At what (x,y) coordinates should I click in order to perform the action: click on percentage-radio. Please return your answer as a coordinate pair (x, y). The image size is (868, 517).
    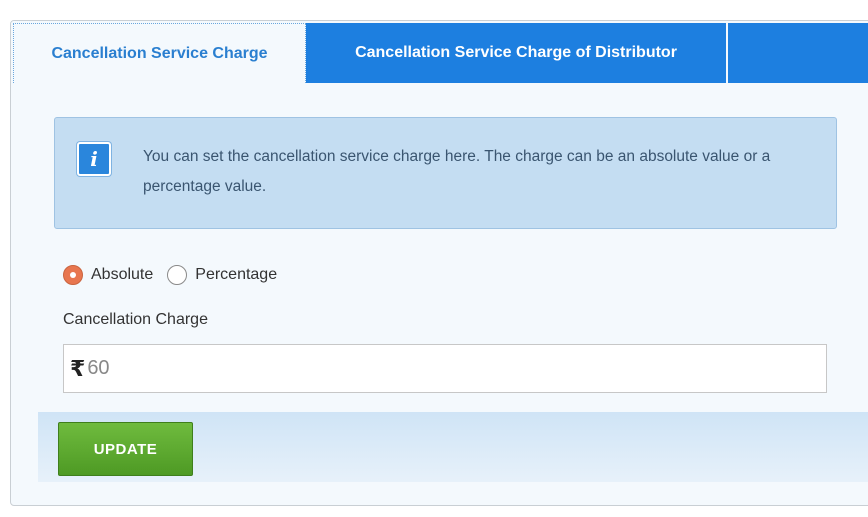
    Looking at the image, I should click on (177, 275).